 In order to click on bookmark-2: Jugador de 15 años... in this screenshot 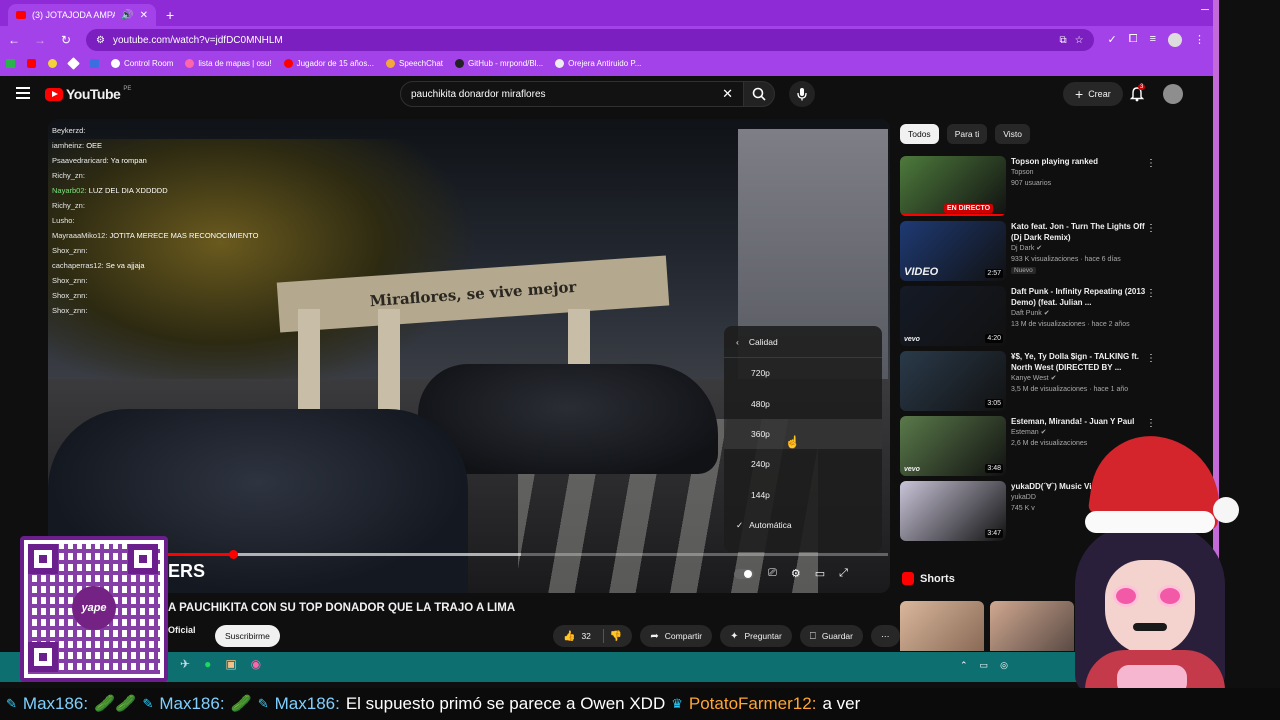, I will do `click(328, 63)`.